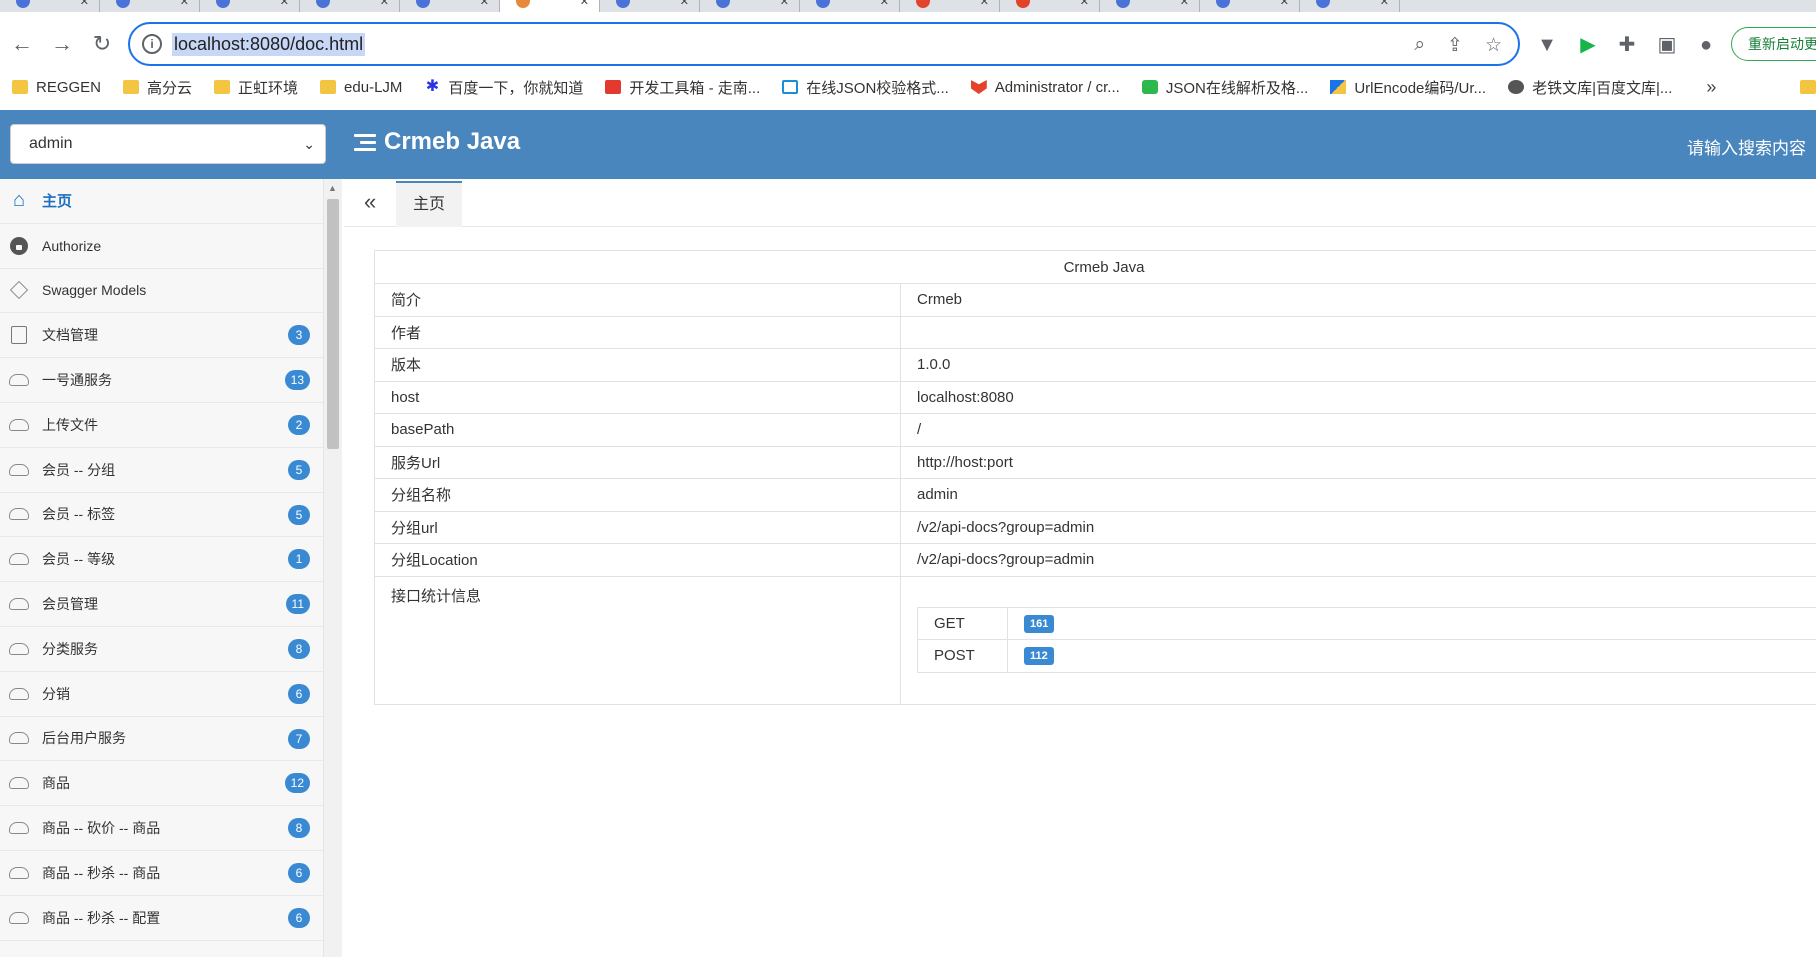  Describe the element at coordinates (161, 246) in the screenshot. I see `sidebar-item-authorize: Authorize` at that location.